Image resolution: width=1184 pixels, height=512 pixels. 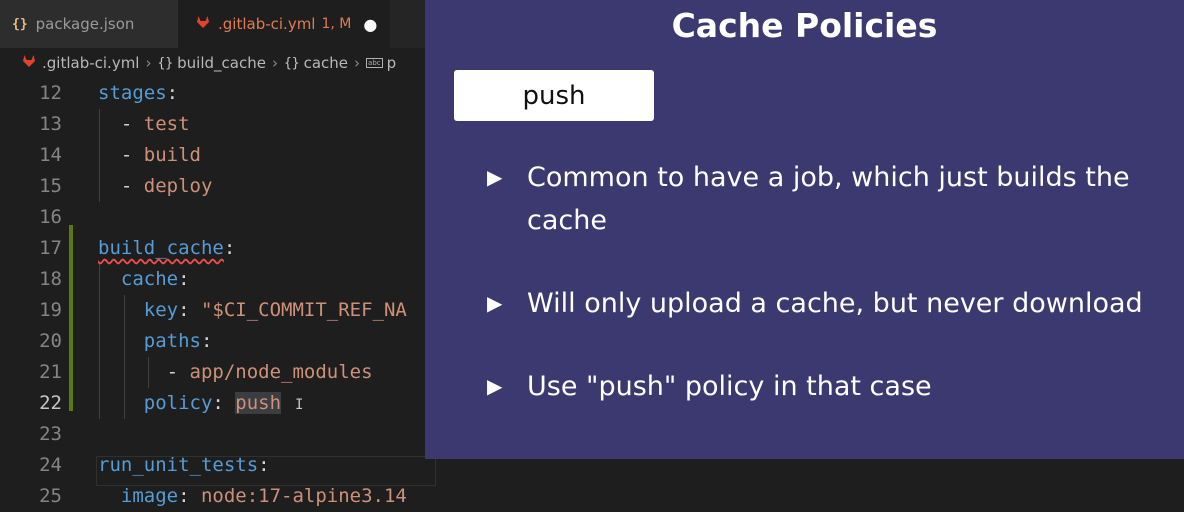 I want to click on code-text: image: node:17-alpine3.14, so click(x=252, y=496).